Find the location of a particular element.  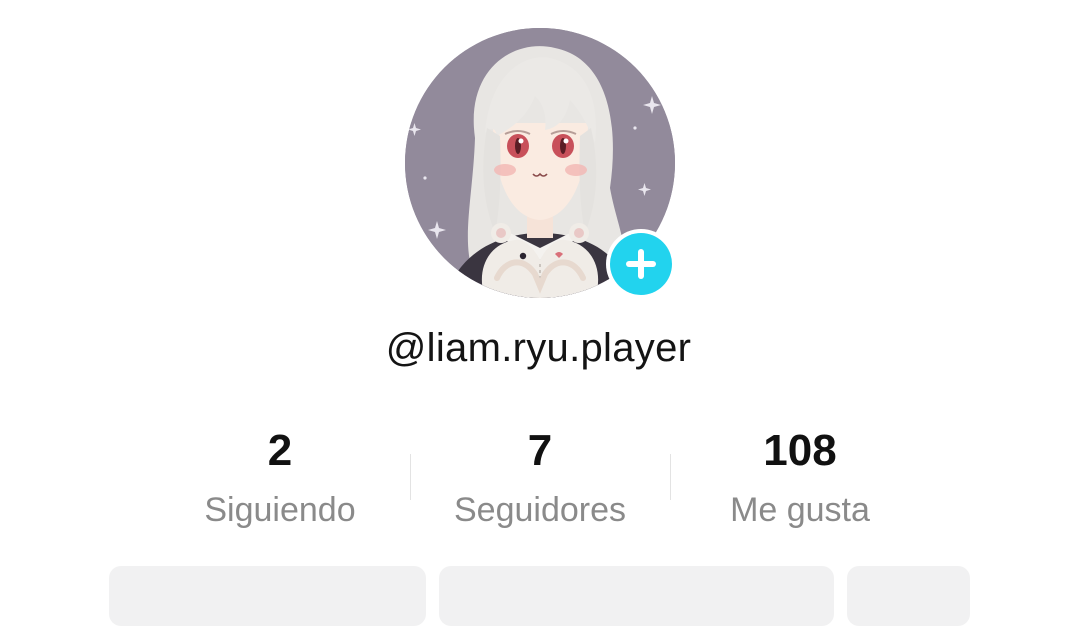

stat-followers: 7 Seguidores is located at coordinates (540, 479).